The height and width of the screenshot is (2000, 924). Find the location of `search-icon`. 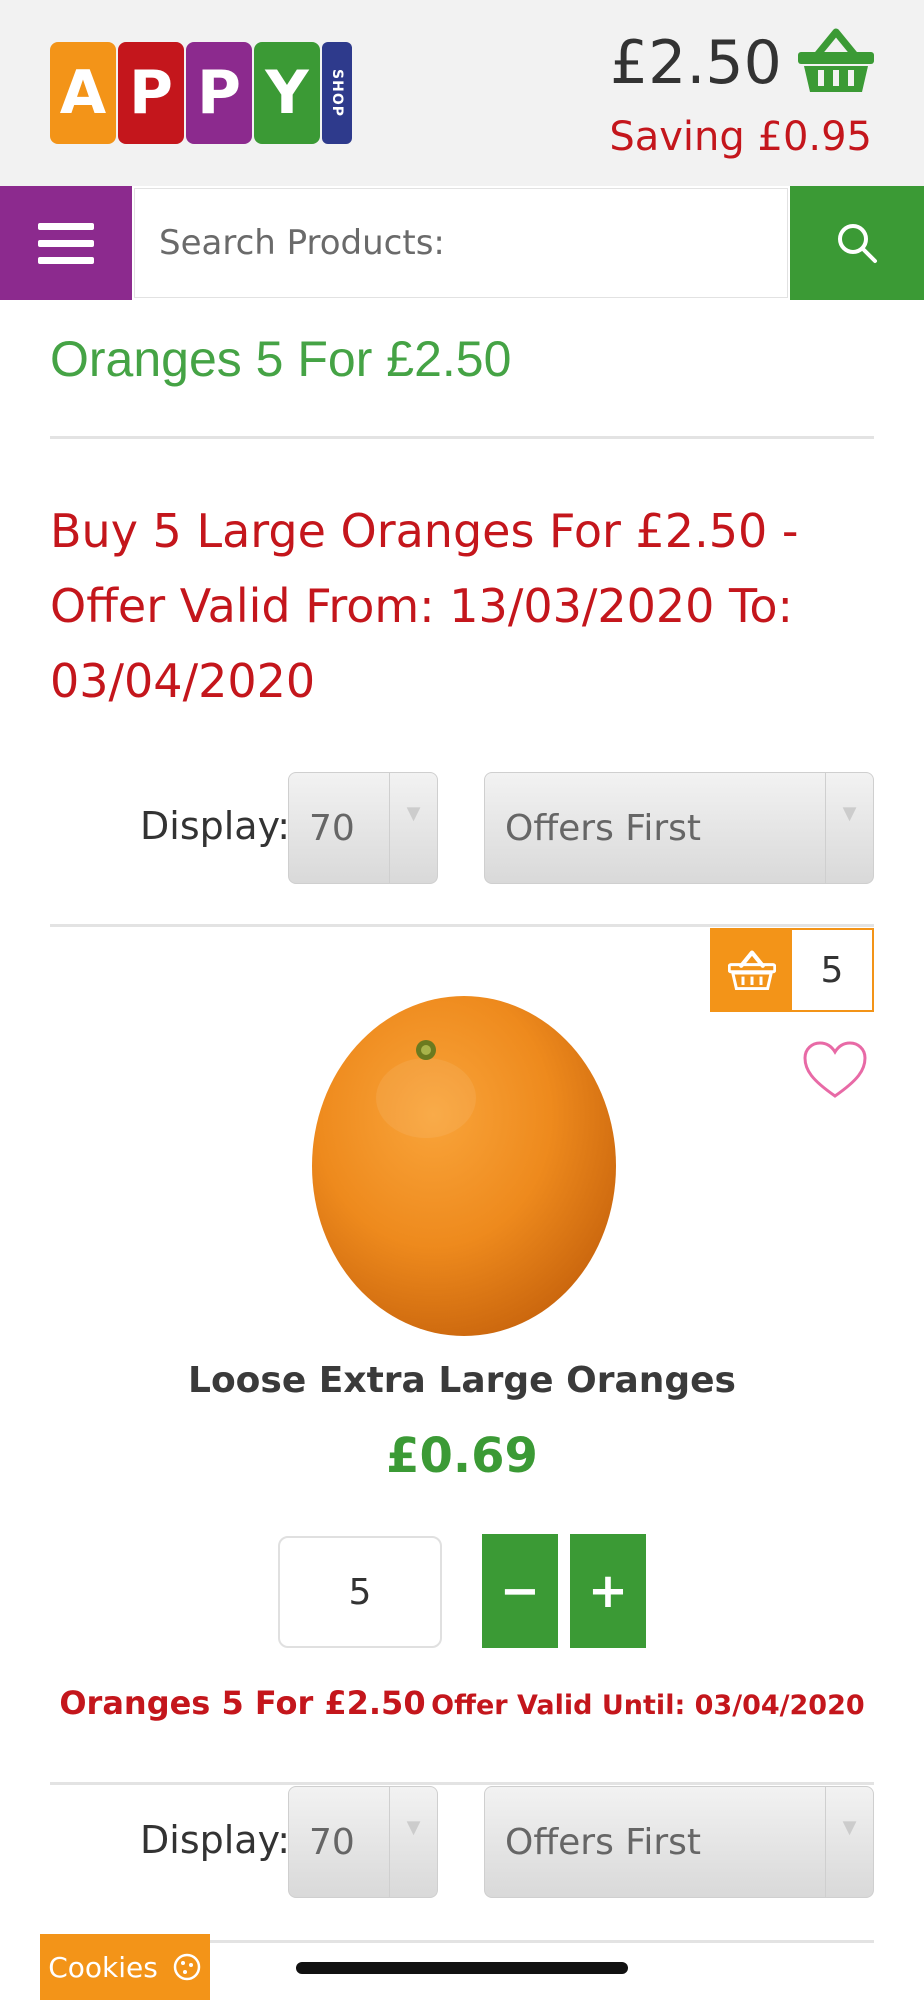

search-icon is located at coordinates (857, 243).